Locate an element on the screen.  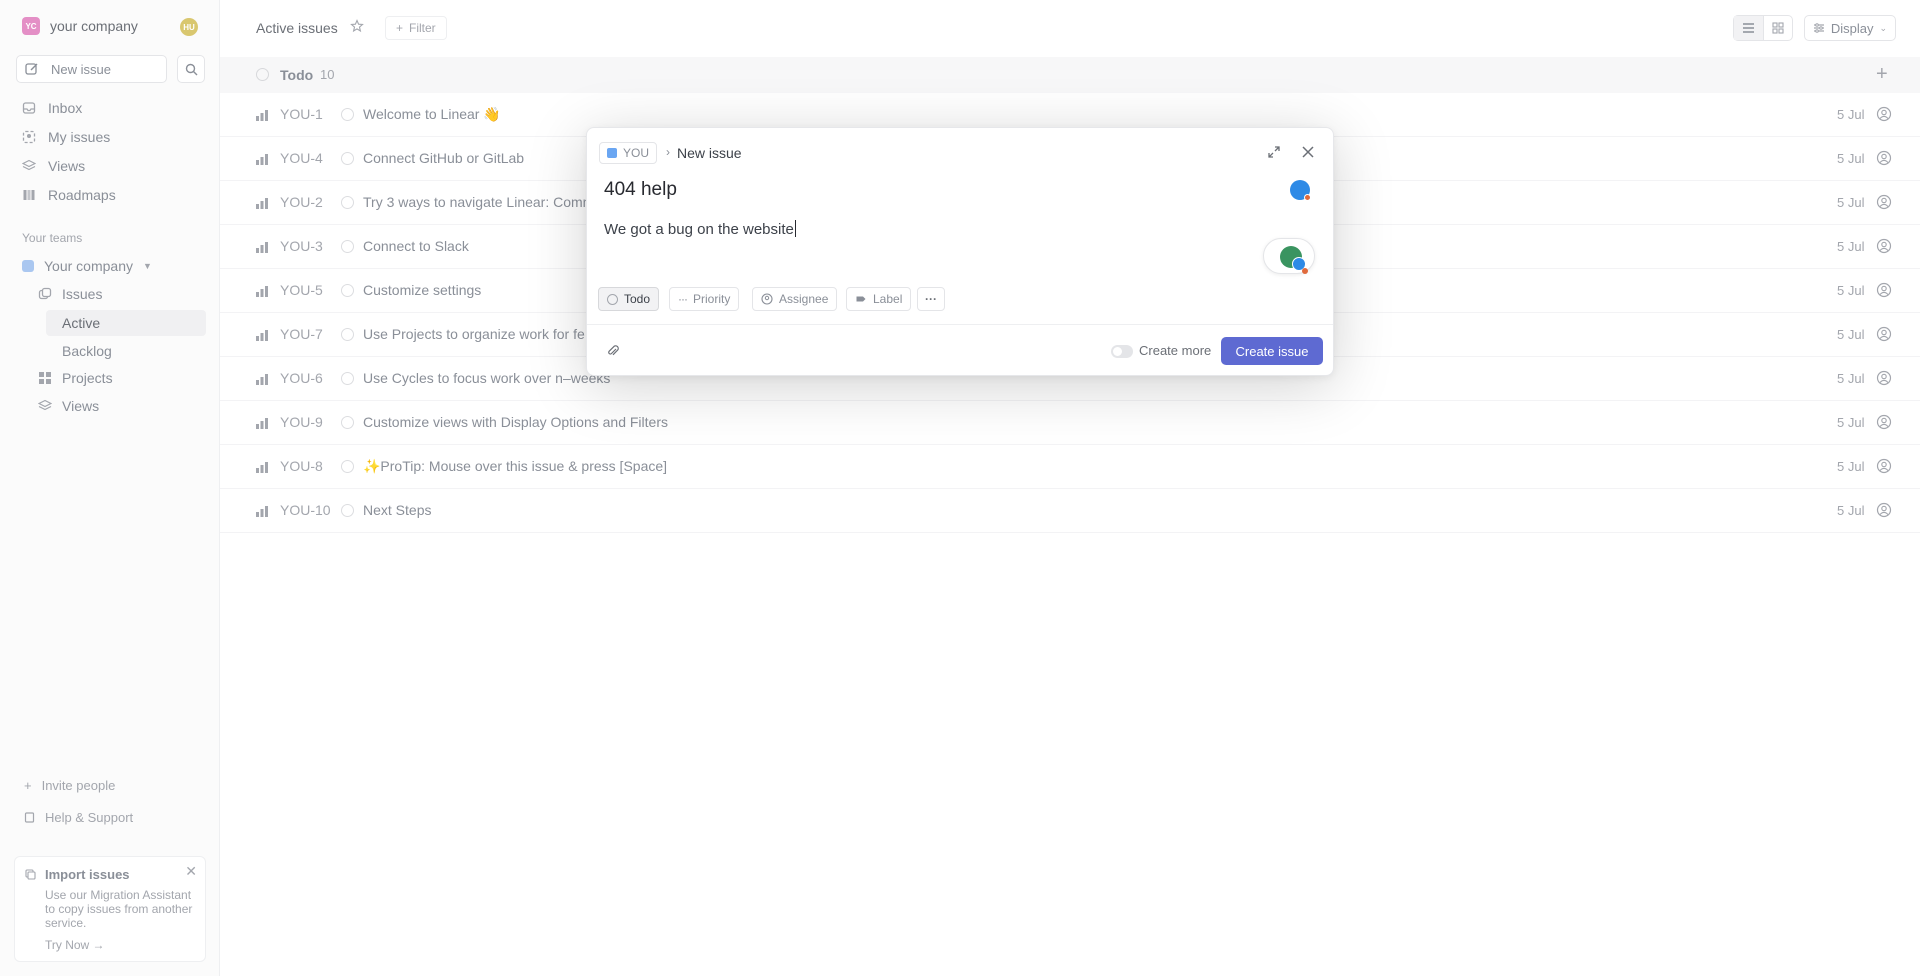
team-selector: YOU is located at coordinates (628, 153).